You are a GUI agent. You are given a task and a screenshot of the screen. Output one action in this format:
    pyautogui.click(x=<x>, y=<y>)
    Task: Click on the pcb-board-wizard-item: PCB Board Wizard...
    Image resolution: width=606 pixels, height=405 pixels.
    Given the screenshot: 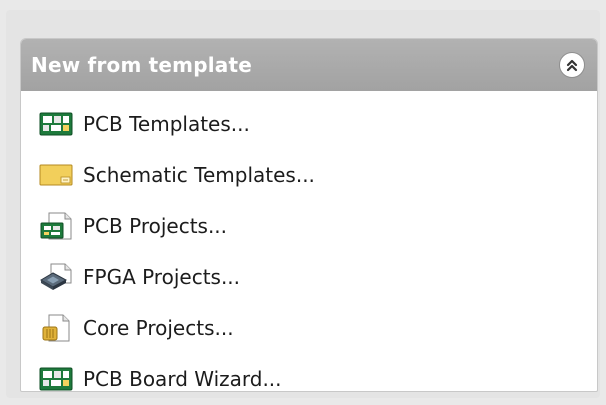 What is the action you would take?
    pyautogui.click(x=309, y=372)
    